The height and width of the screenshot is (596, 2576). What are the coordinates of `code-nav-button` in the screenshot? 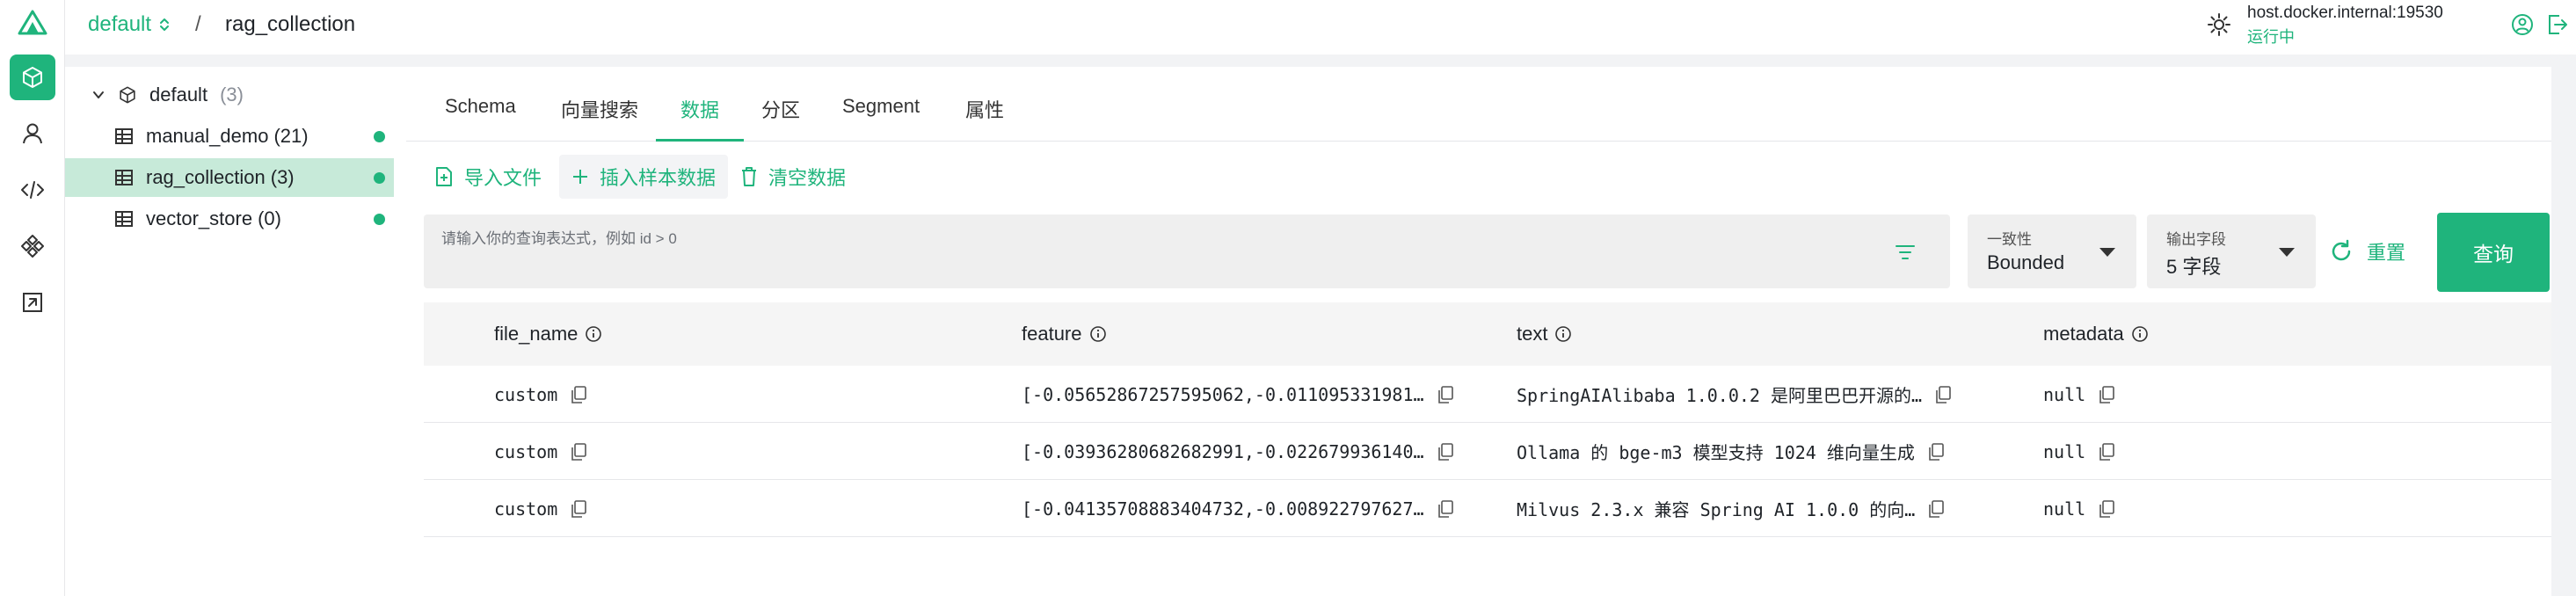 It's located at (32, 190).